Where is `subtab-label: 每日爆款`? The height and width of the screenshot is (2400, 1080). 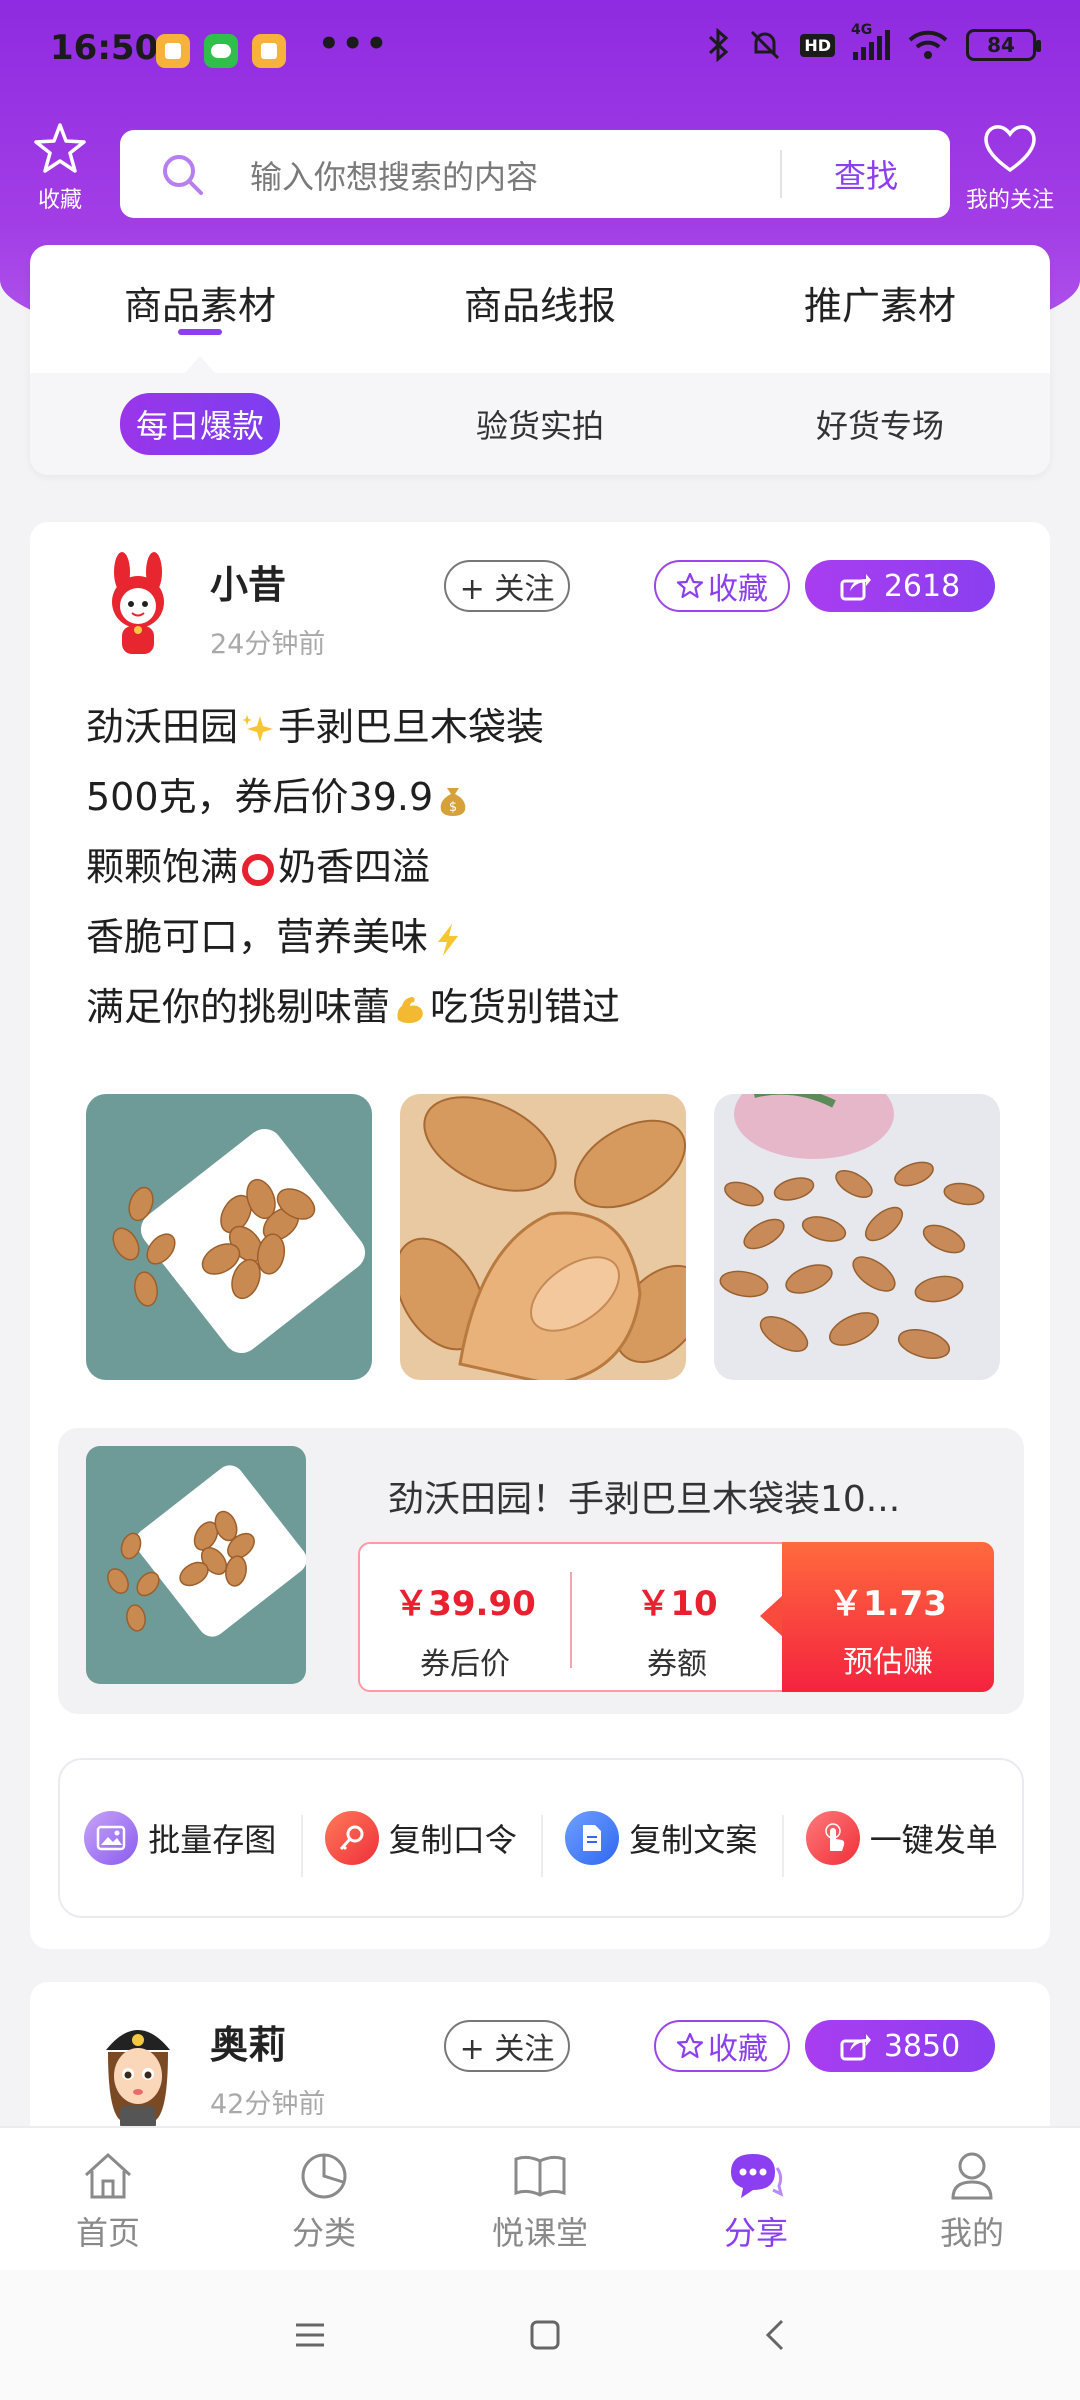
subtab-label: 每日爆款 is located at coordinates (199, 424).